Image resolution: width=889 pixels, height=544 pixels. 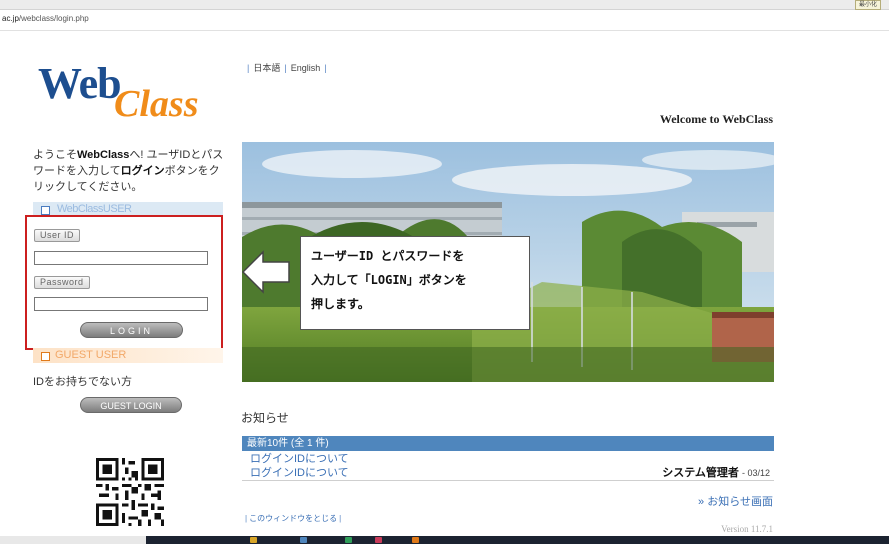 What do you see at coordinates (131, 405) in the screenshot?
I see `guest-login-button: GUEST LOGIN` at bounding box center [131, 405].